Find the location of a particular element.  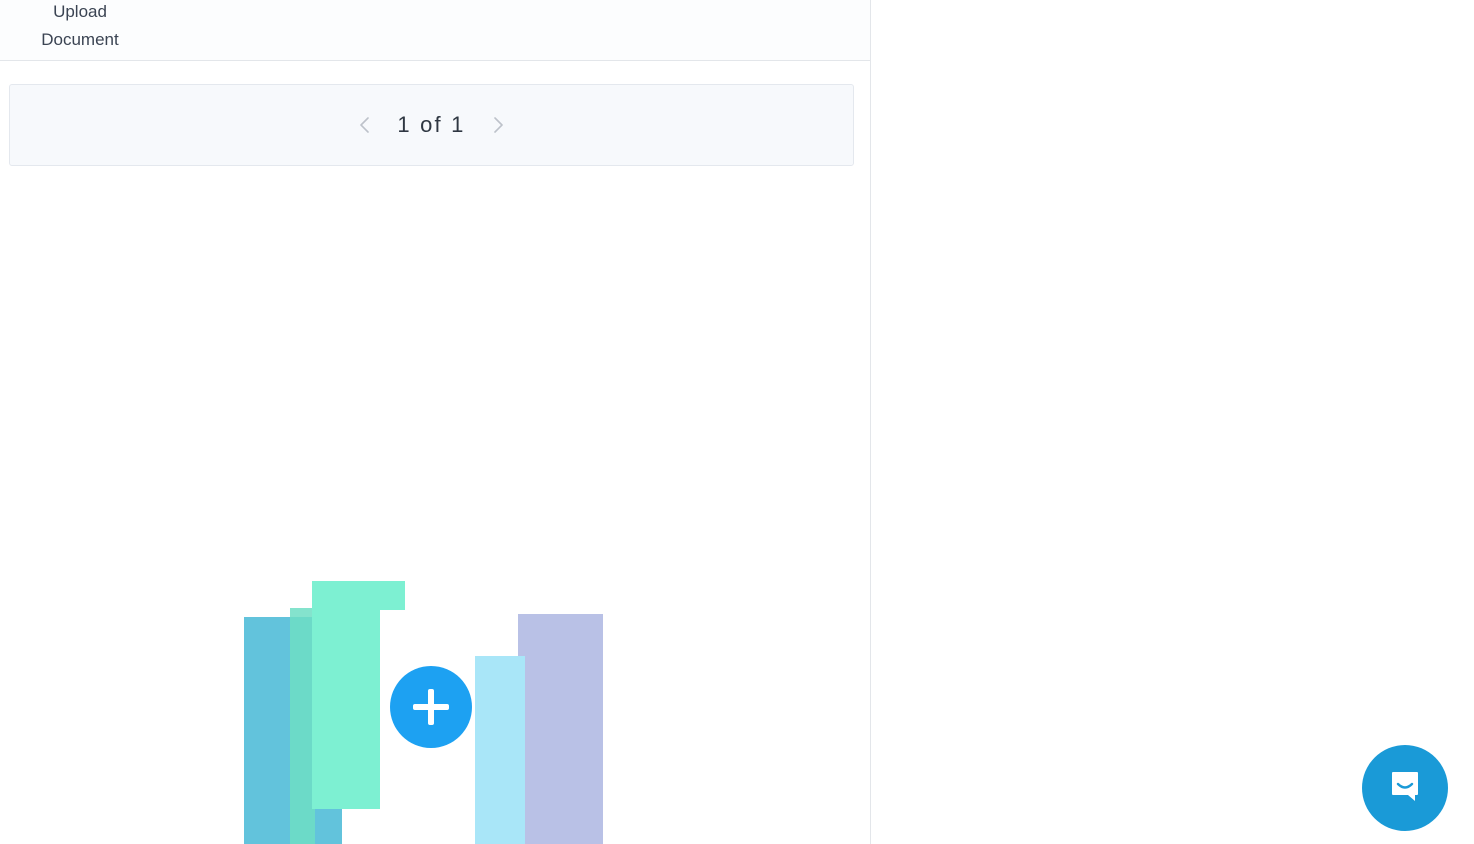

upload-label-line1: Upload is located at coordinates (80, 11).